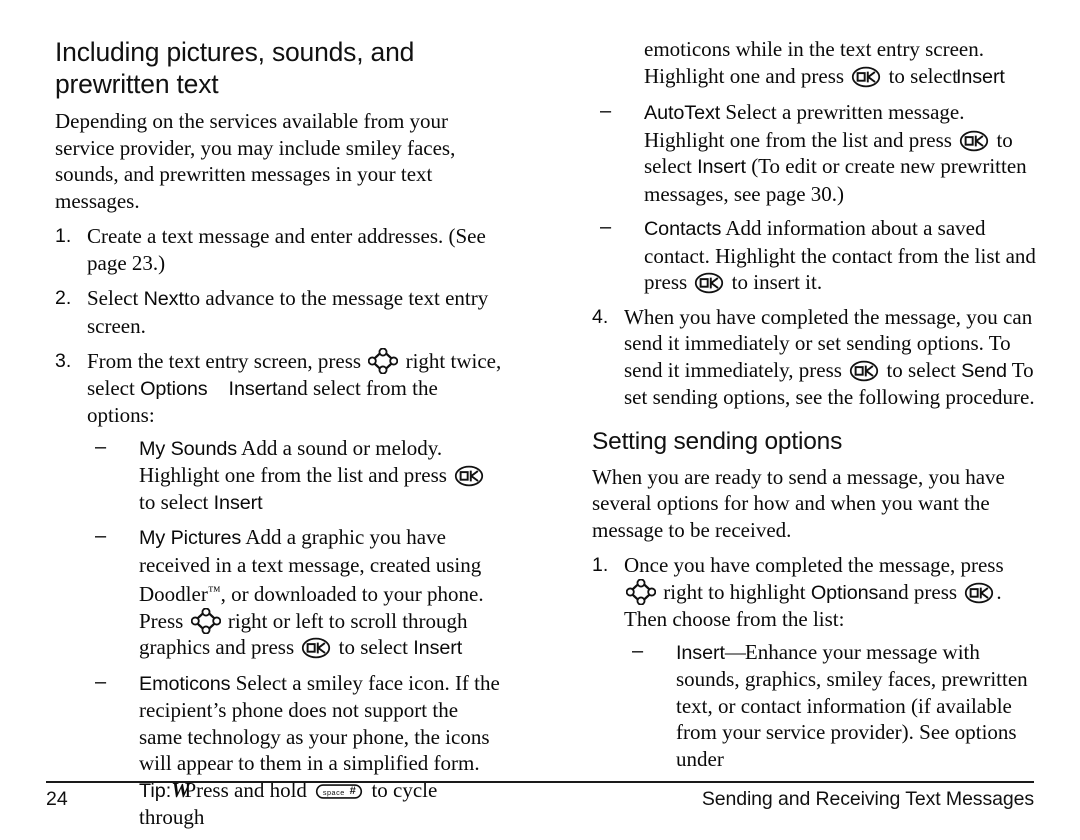 The width and height of the screenshot is (1080, 840). What do you see at coordinates (63, 298) in the screenshot?
I see `step-number: 2.` at bounding box center [63, 298].